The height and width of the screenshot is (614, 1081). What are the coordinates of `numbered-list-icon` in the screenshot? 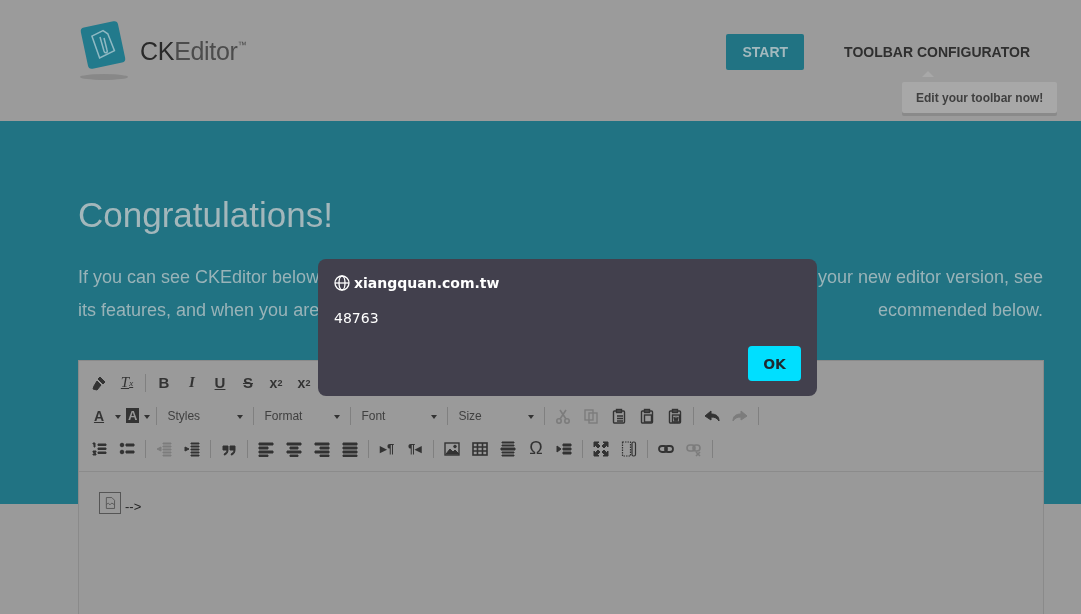 It's located at (99, 448).